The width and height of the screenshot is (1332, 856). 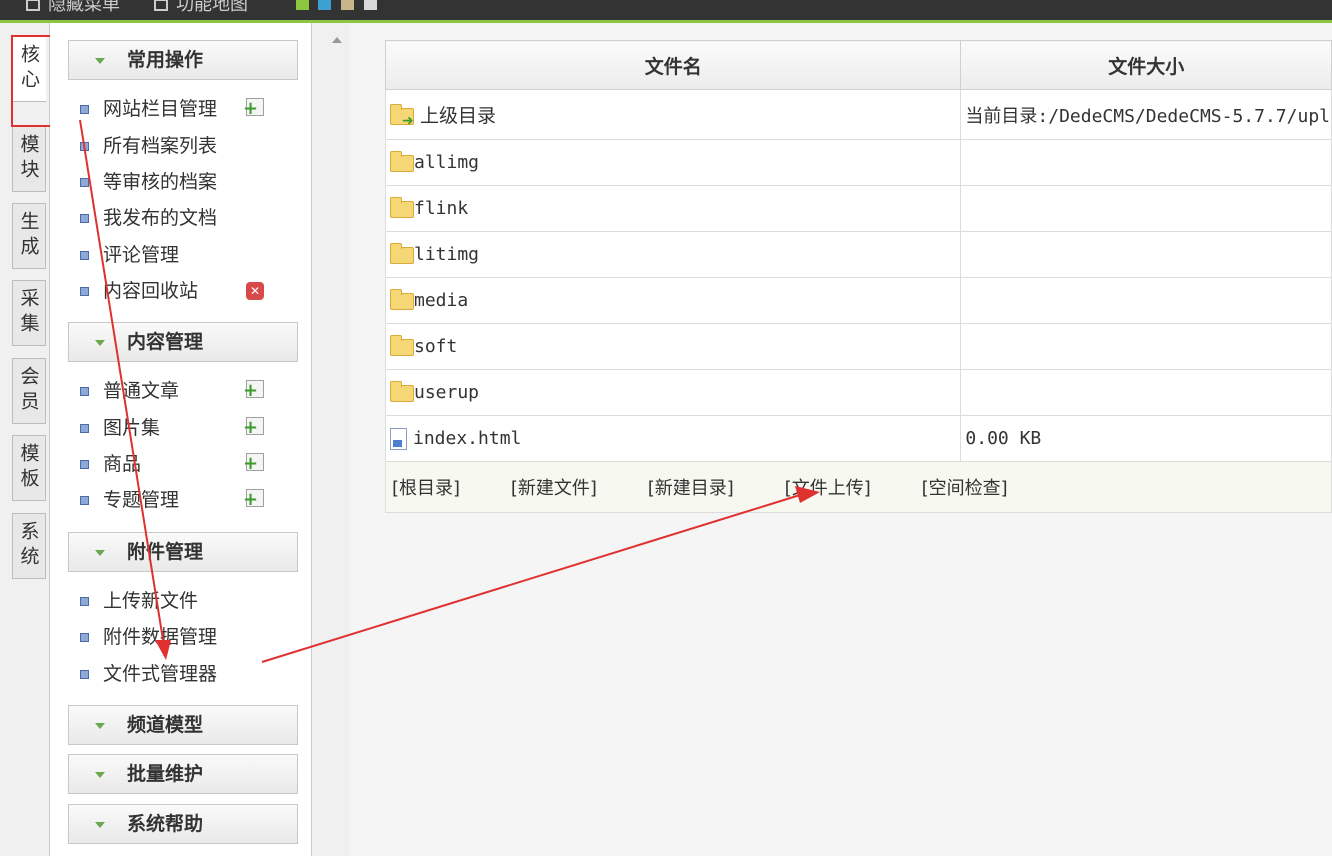 I want to click on table-row: flink, so click(x=858, y=208).